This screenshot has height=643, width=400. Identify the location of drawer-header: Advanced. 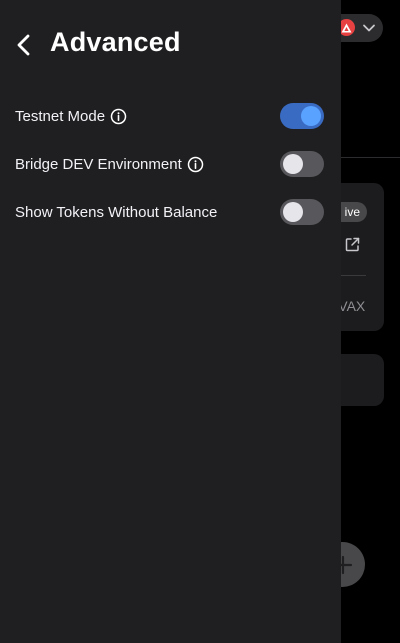
(170, 44).